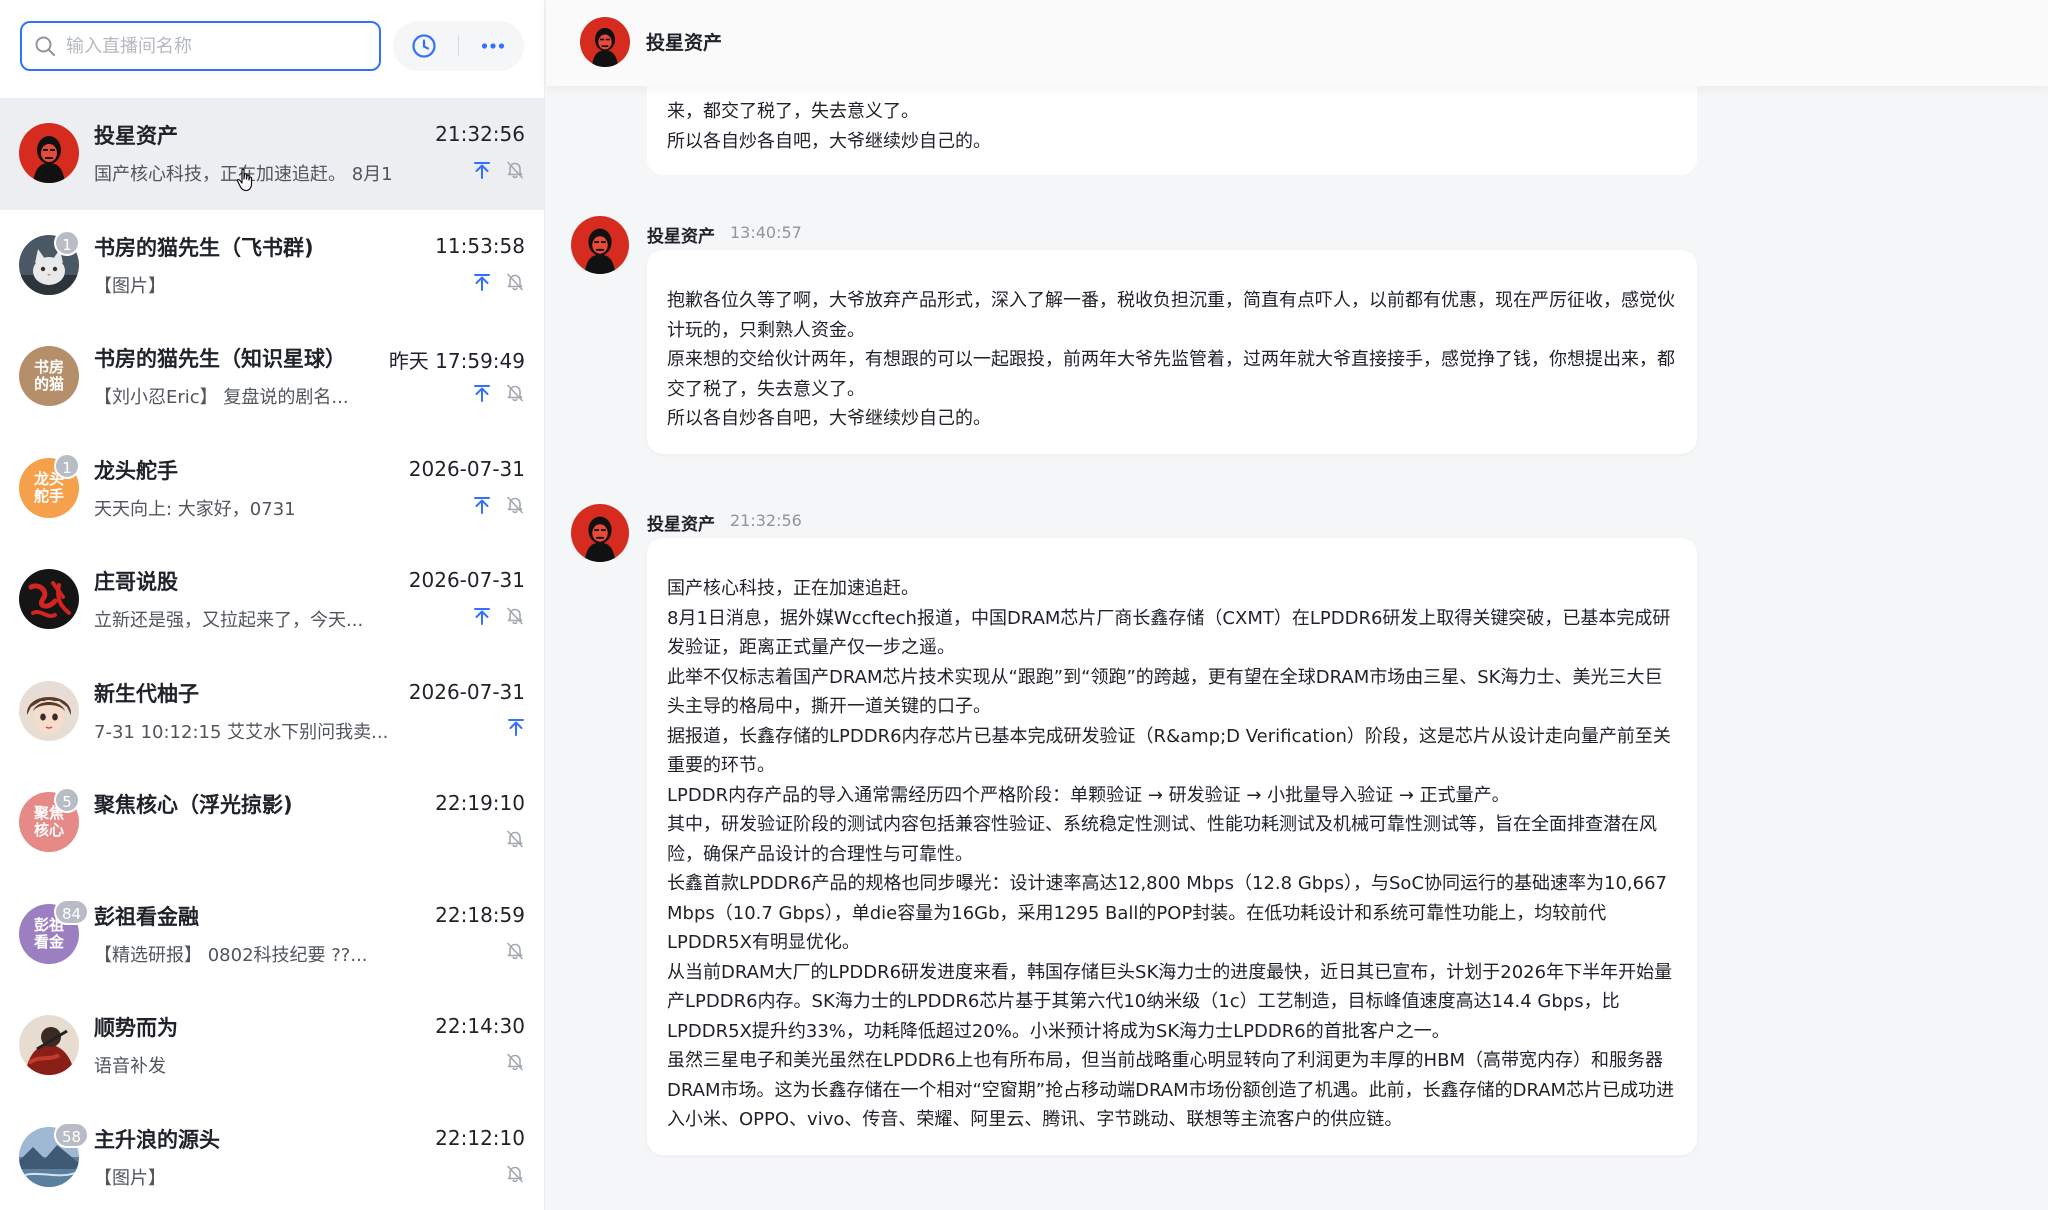 The width and height of the screenshot is (2048, 1210). Describe the element at coordinates (272, 488) in the screenshot. I see `conversation-item: 龙头舵手 1 龙头舵手 2026-07-31 天天向上: 大家好，0731` at that location.